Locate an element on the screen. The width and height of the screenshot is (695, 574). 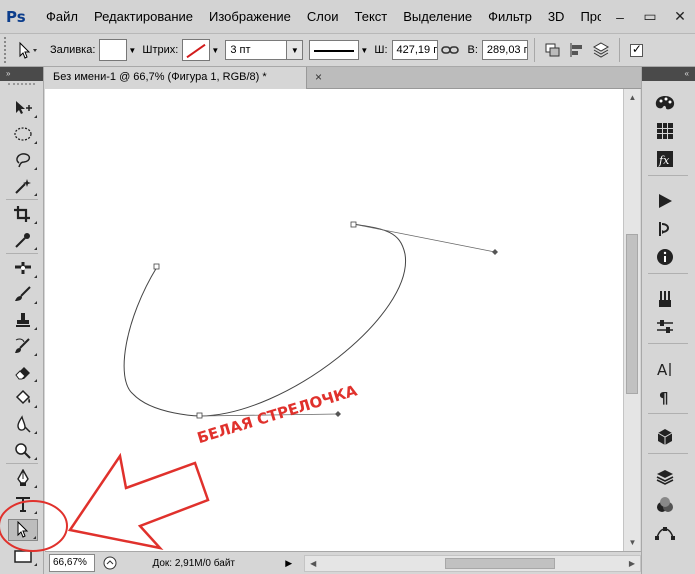
direct-selection-tool is located at coordinates (23, 530).